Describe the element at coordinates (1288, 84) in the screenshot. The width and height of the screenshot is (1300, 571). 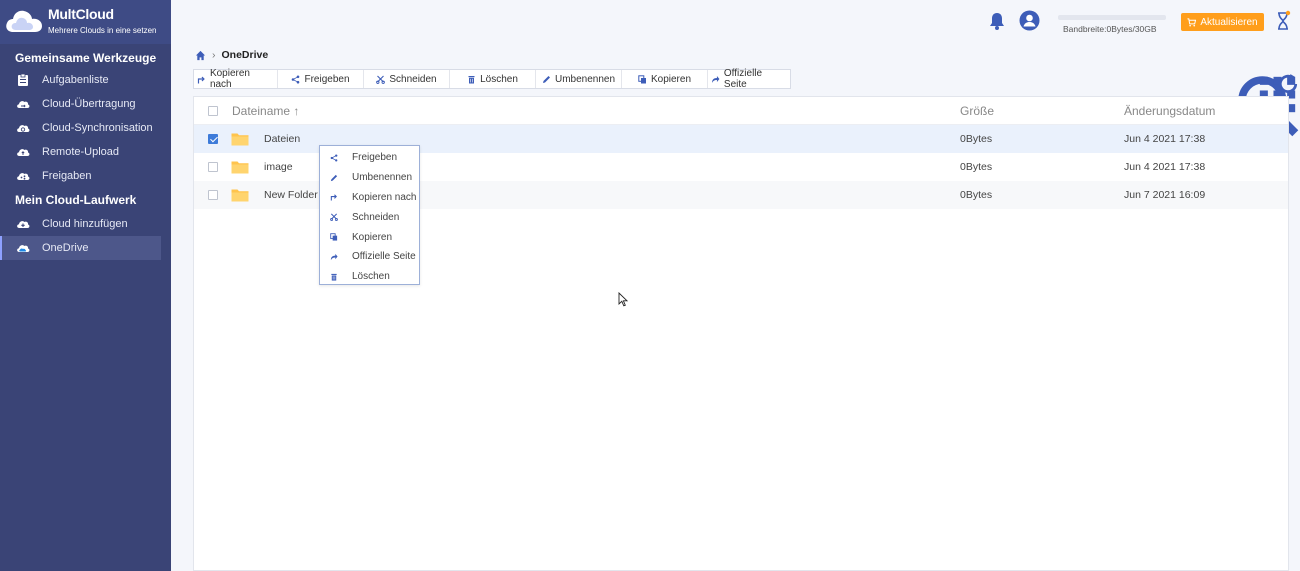
I see `refresh-icon` at that location.